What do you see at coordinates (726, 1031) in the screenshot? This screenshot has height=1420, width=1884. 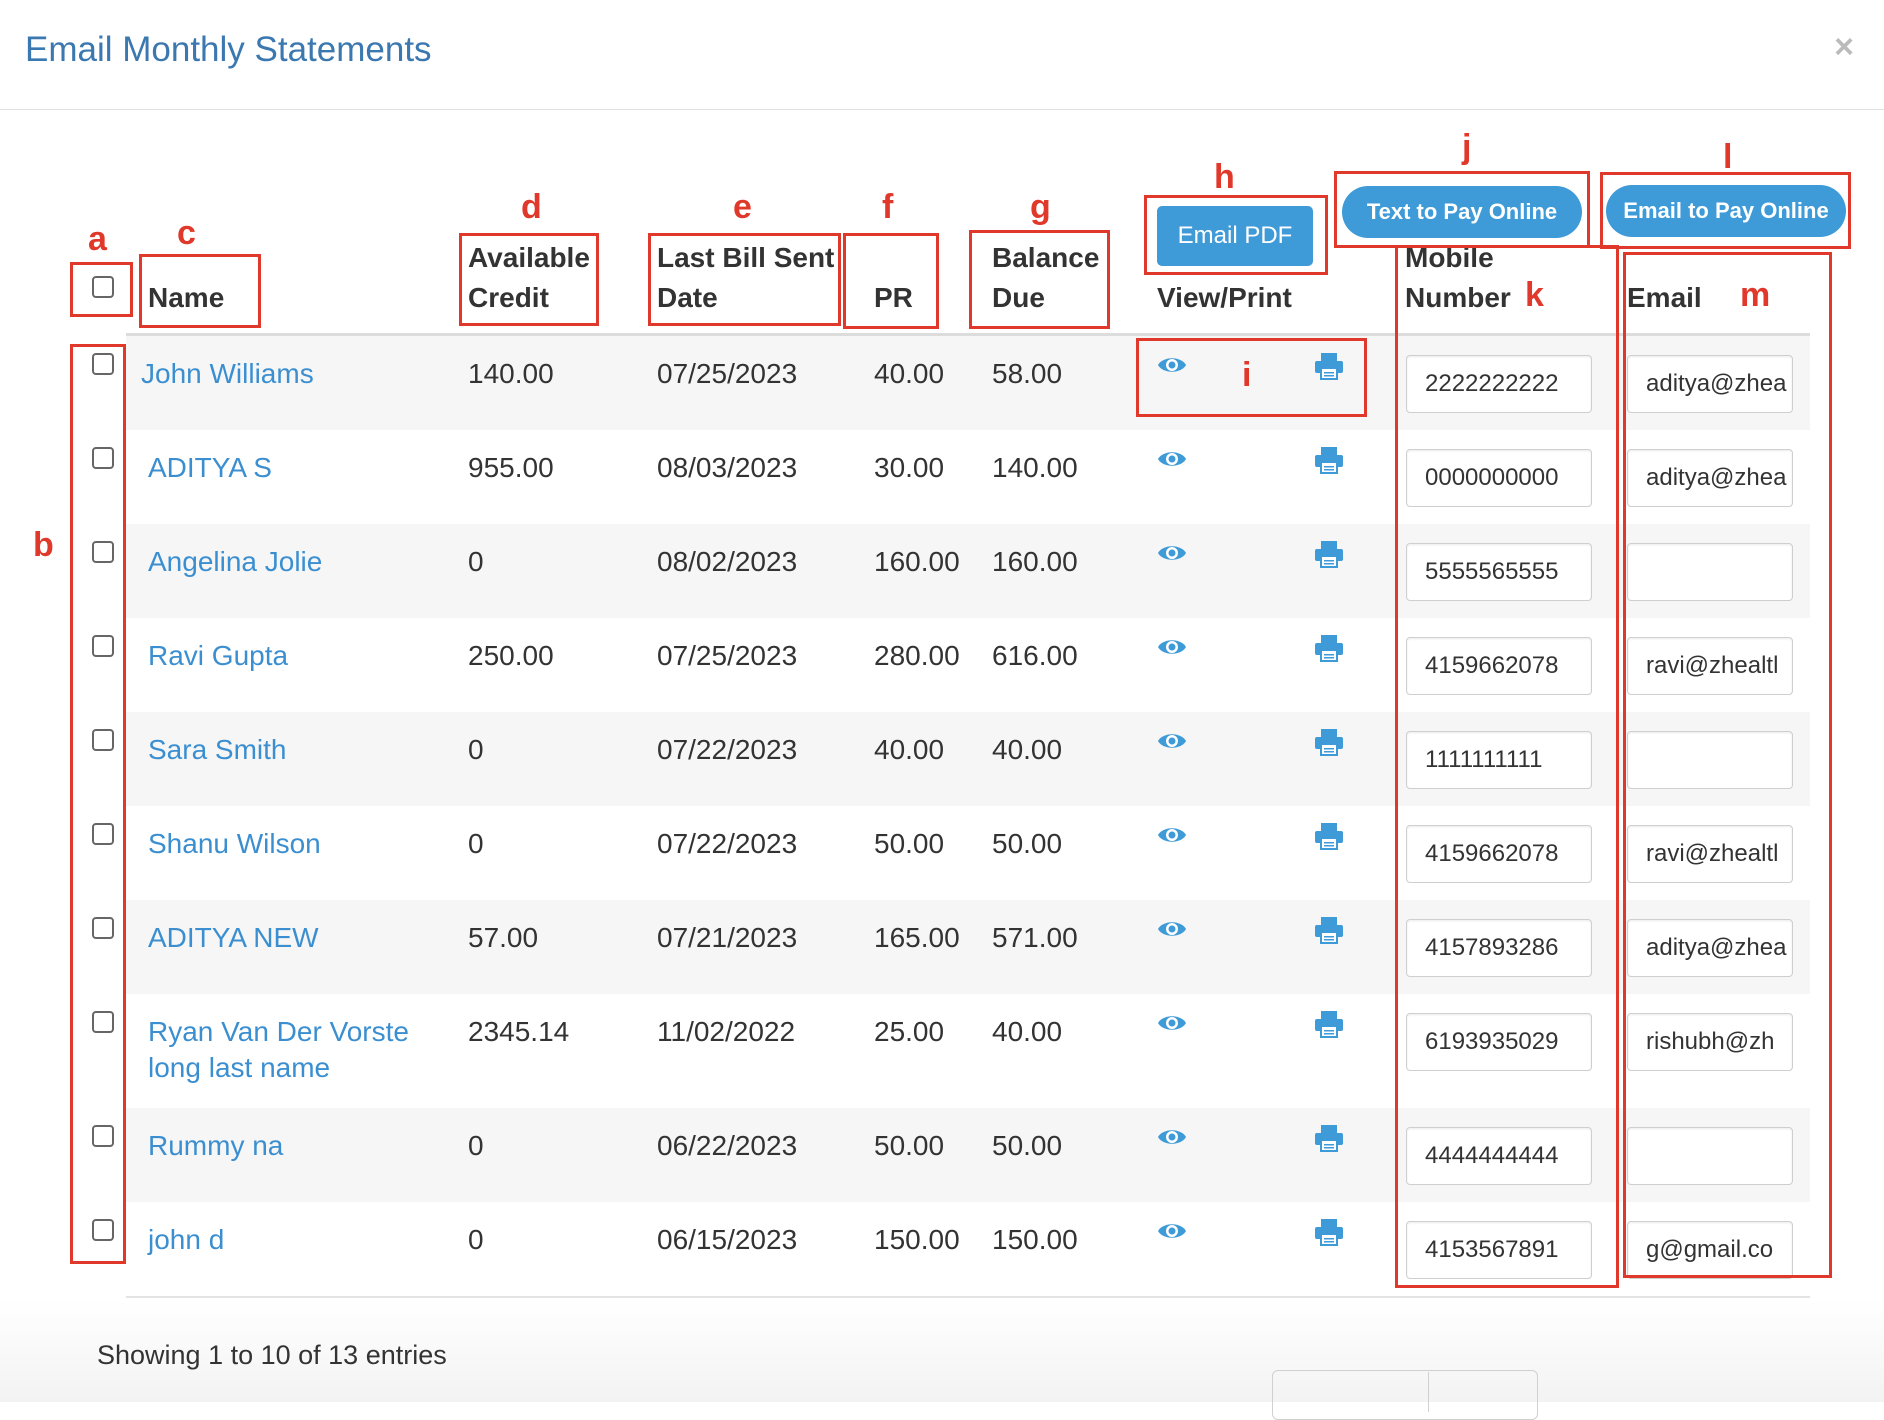 I see `last-bill-sent-date: 11/02/2022` at bounding box center [726, 1031].